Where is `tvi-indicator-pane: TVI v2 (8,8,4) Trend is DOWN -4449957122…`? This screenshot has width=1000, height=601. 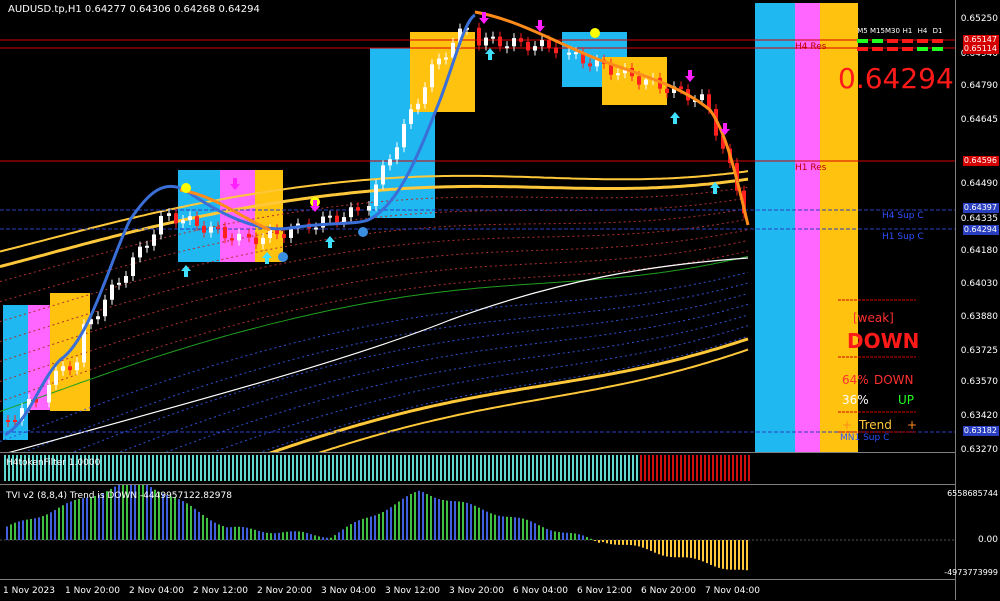 tvi-indicator-pane: TVI v2 (8,8,4) Trend is DOWN -4449957122… is located at coordinates (478, 531).